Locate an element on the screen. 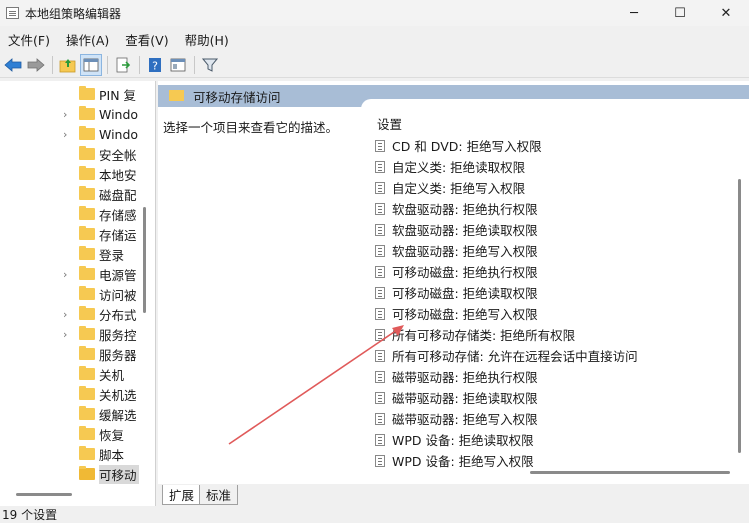 This screenshot has height=523, width=749. setting-row: WPD 设备: 拒绝读取权限 is located at coordinates (454, 439).